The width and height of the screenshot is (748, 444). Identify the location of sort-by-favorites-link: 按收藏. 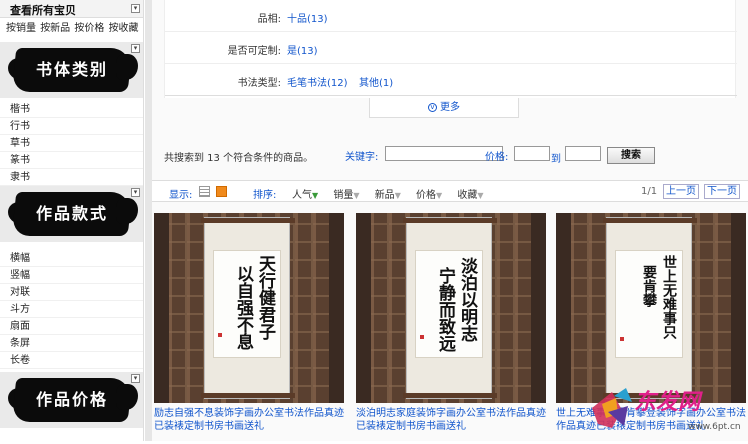
(124, 28).